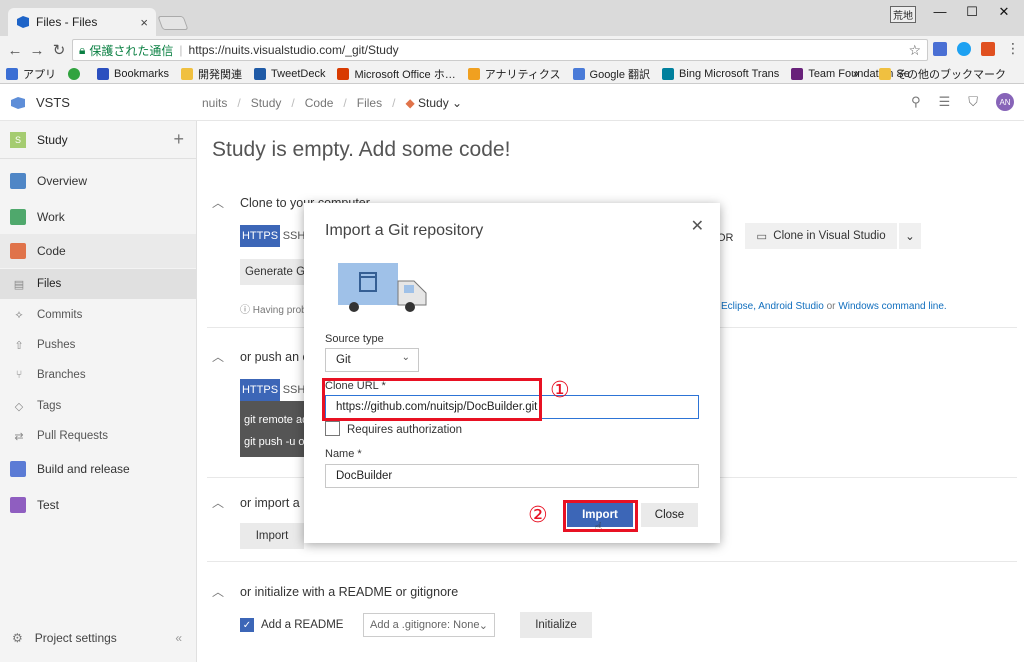 The width and height of the screenshot is (1024, 662). What do you see at coordinates (98, 315) in the screenshot?
I see `sidebar-item-commits: ⟡ Commits` at bounding box center [98, 315].